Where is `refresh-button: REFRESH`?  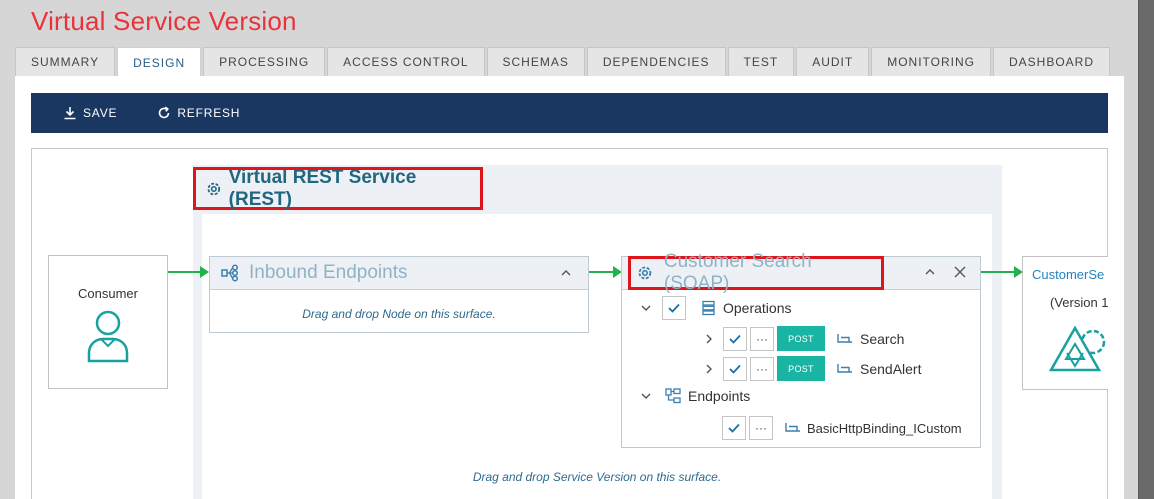 refresh-button: REFRESH is located at coordinates (198, 113).